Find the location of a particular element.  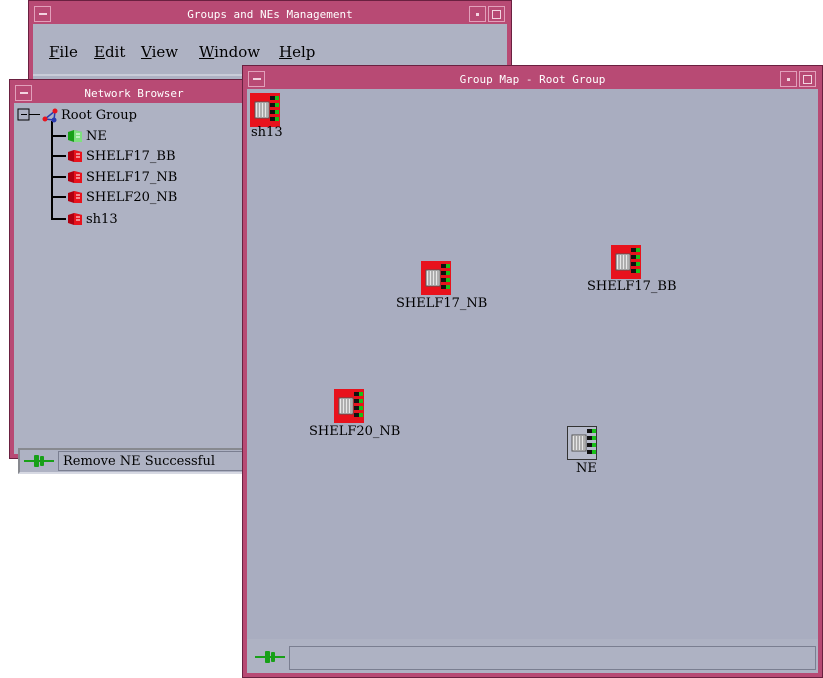

group-map-titlebar: Group Map - Root Group is located at coordinates (532, 79).